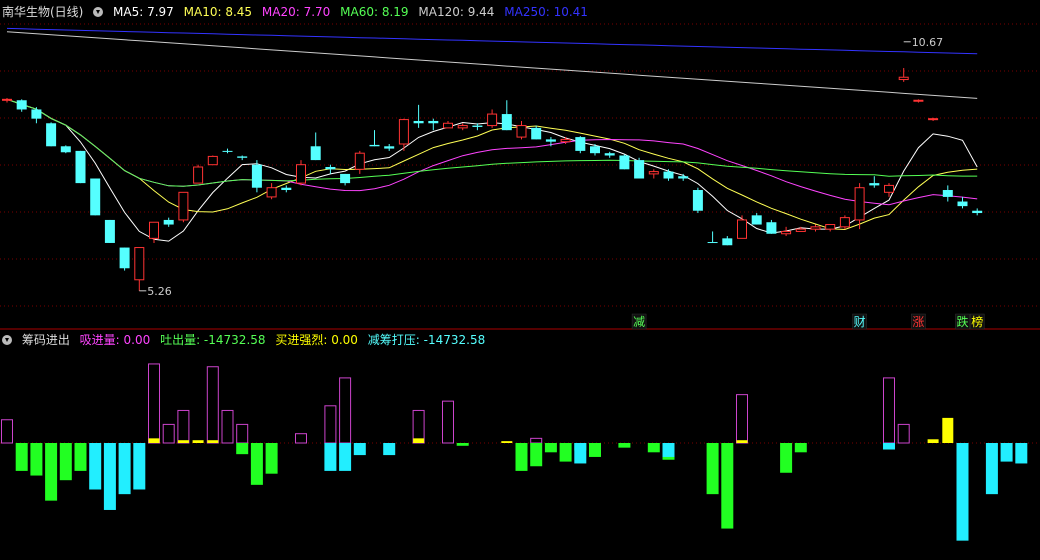 This screenshot has width=1040, height=560. What do you see at coordinates (115, 340) in the screenshot?
I see `absorb-label: 吸进量: 0.00` at bounding box center [115, 340].